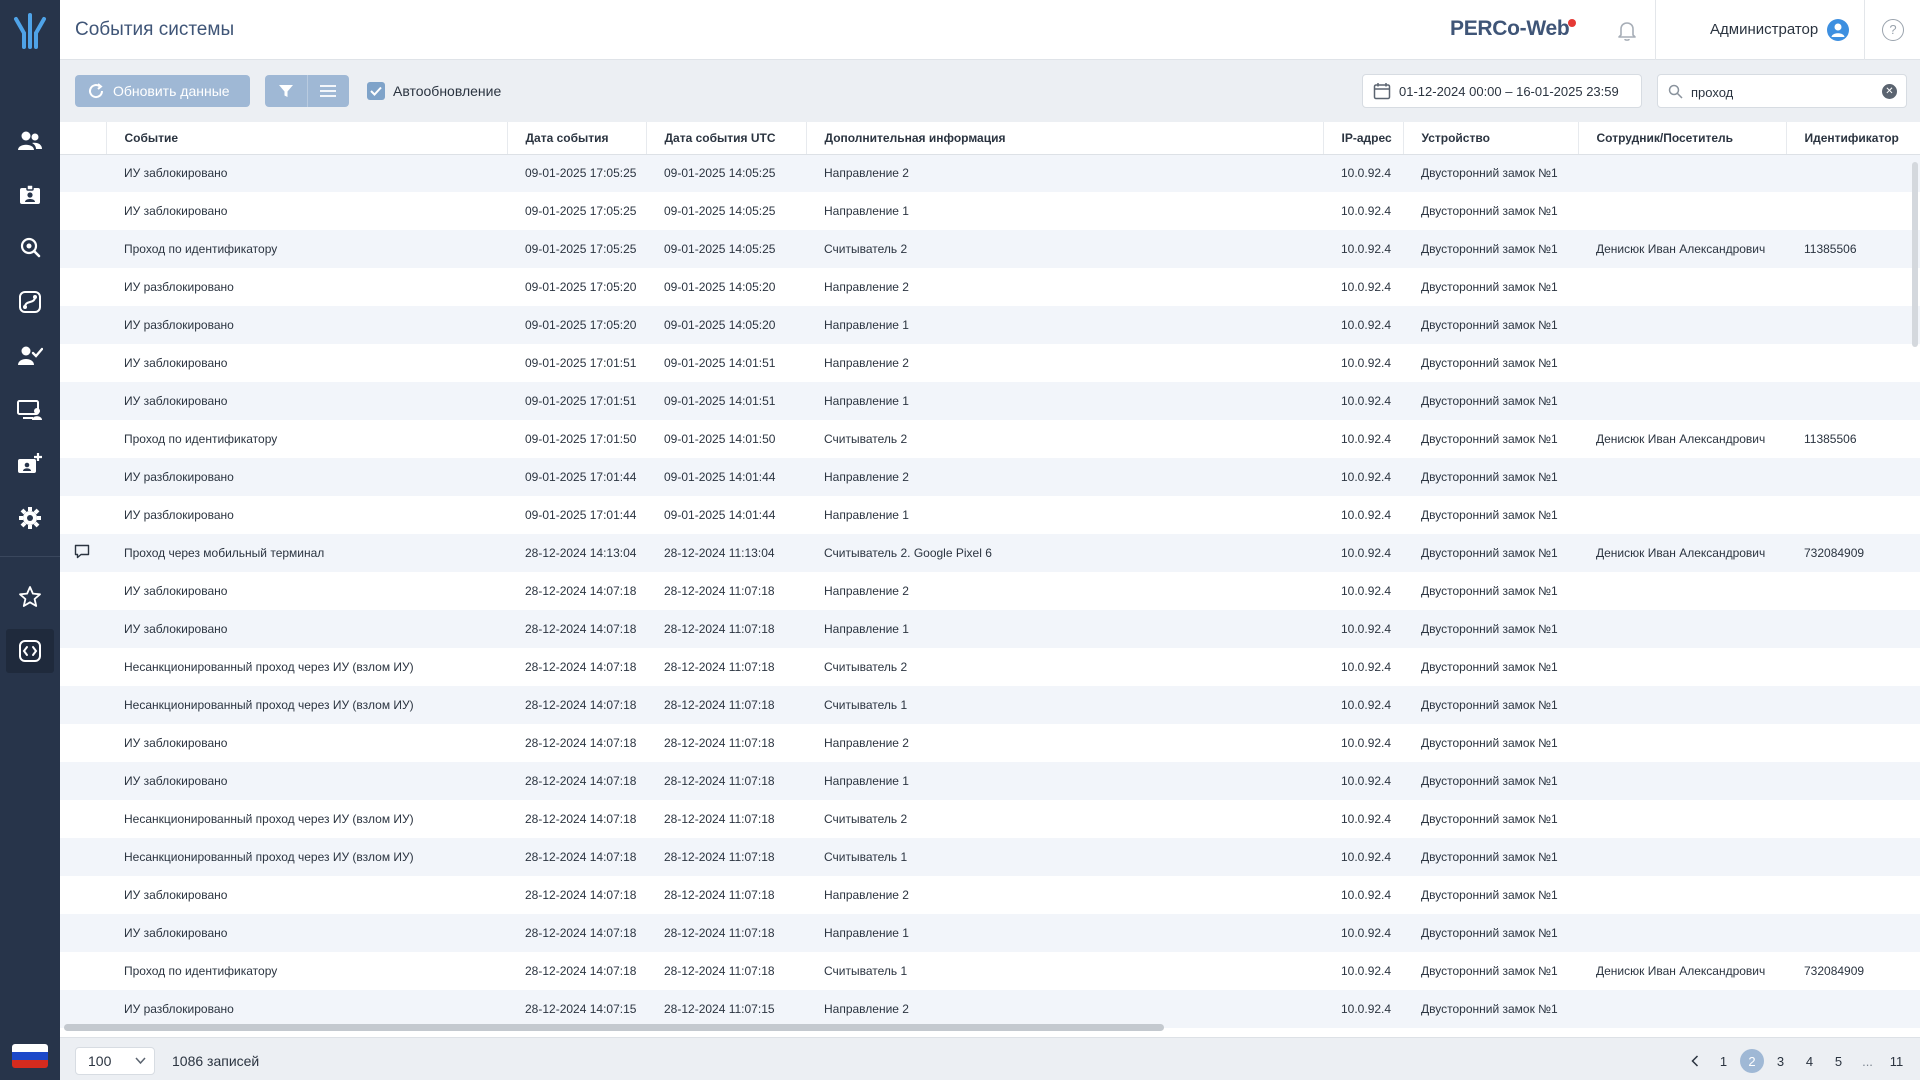 The height and width of the screenshot is (1080, 1920). Describe the element at coordinates (1893, 30) in the screenshot. I see `help-icon: ?` at that location.